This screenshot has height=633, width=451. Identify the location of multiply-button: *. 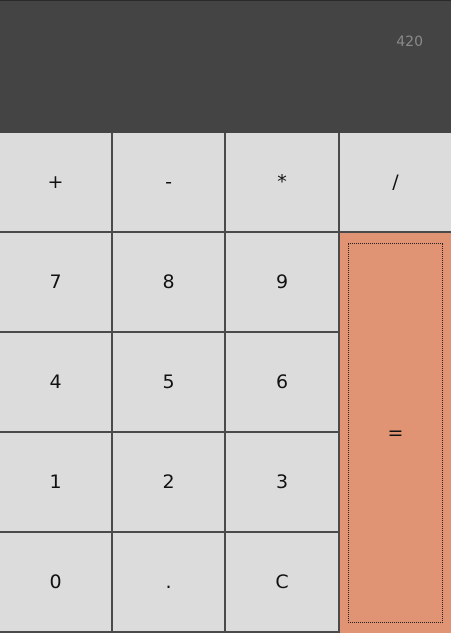
(283, 183).